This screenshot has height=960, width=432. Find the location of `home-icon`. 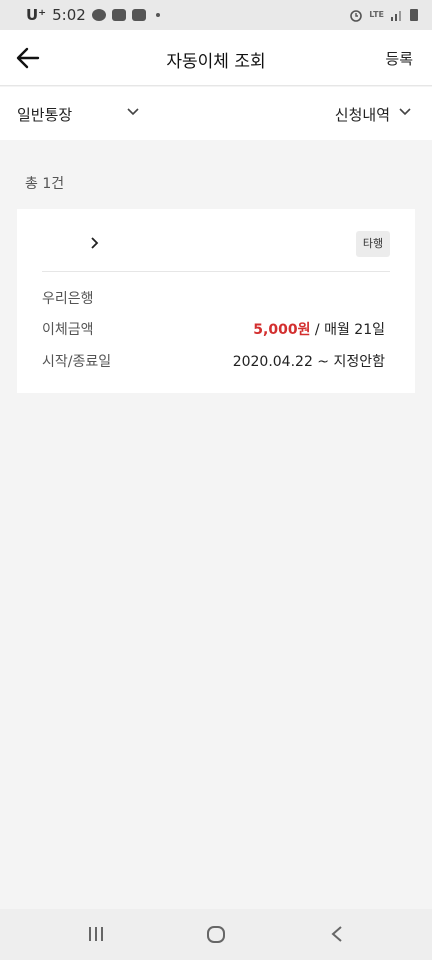

home-icon is located at coordinates (216, 934).